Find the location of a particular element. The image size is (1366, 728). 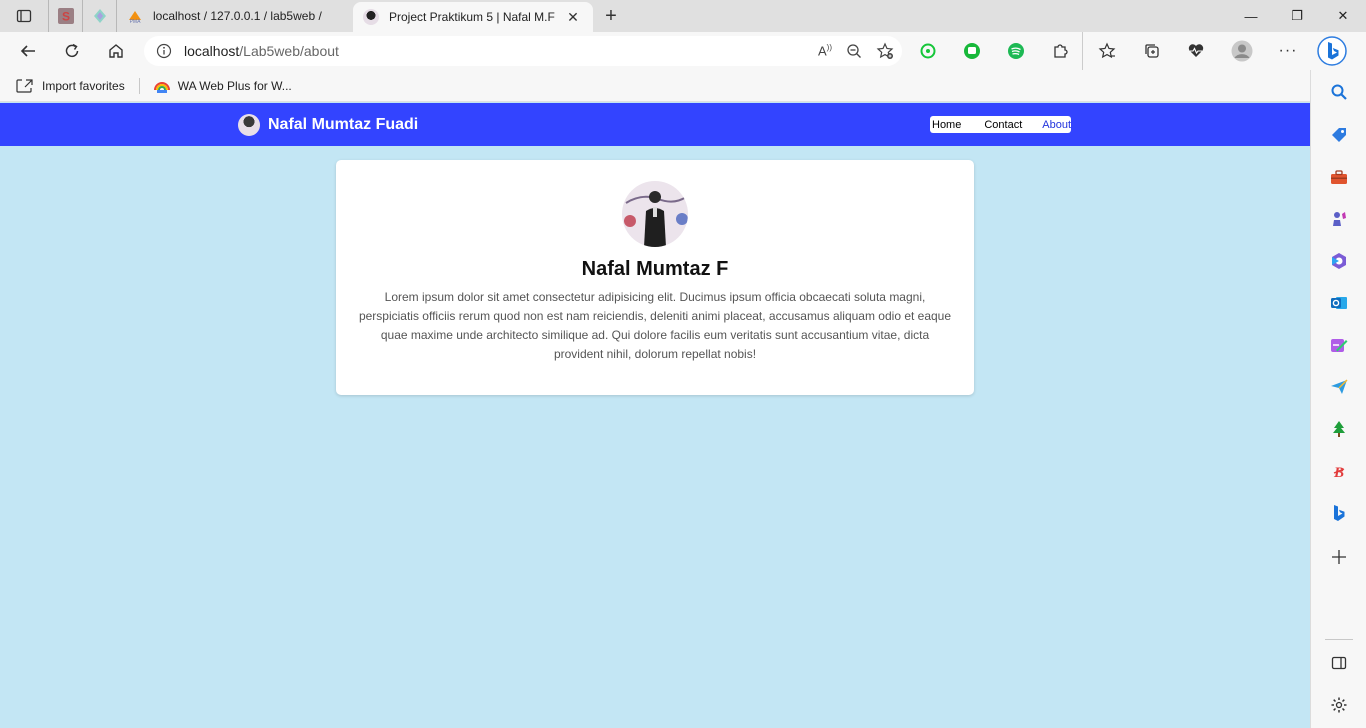

minimize-button: — is located at coordinates (1251, 16).